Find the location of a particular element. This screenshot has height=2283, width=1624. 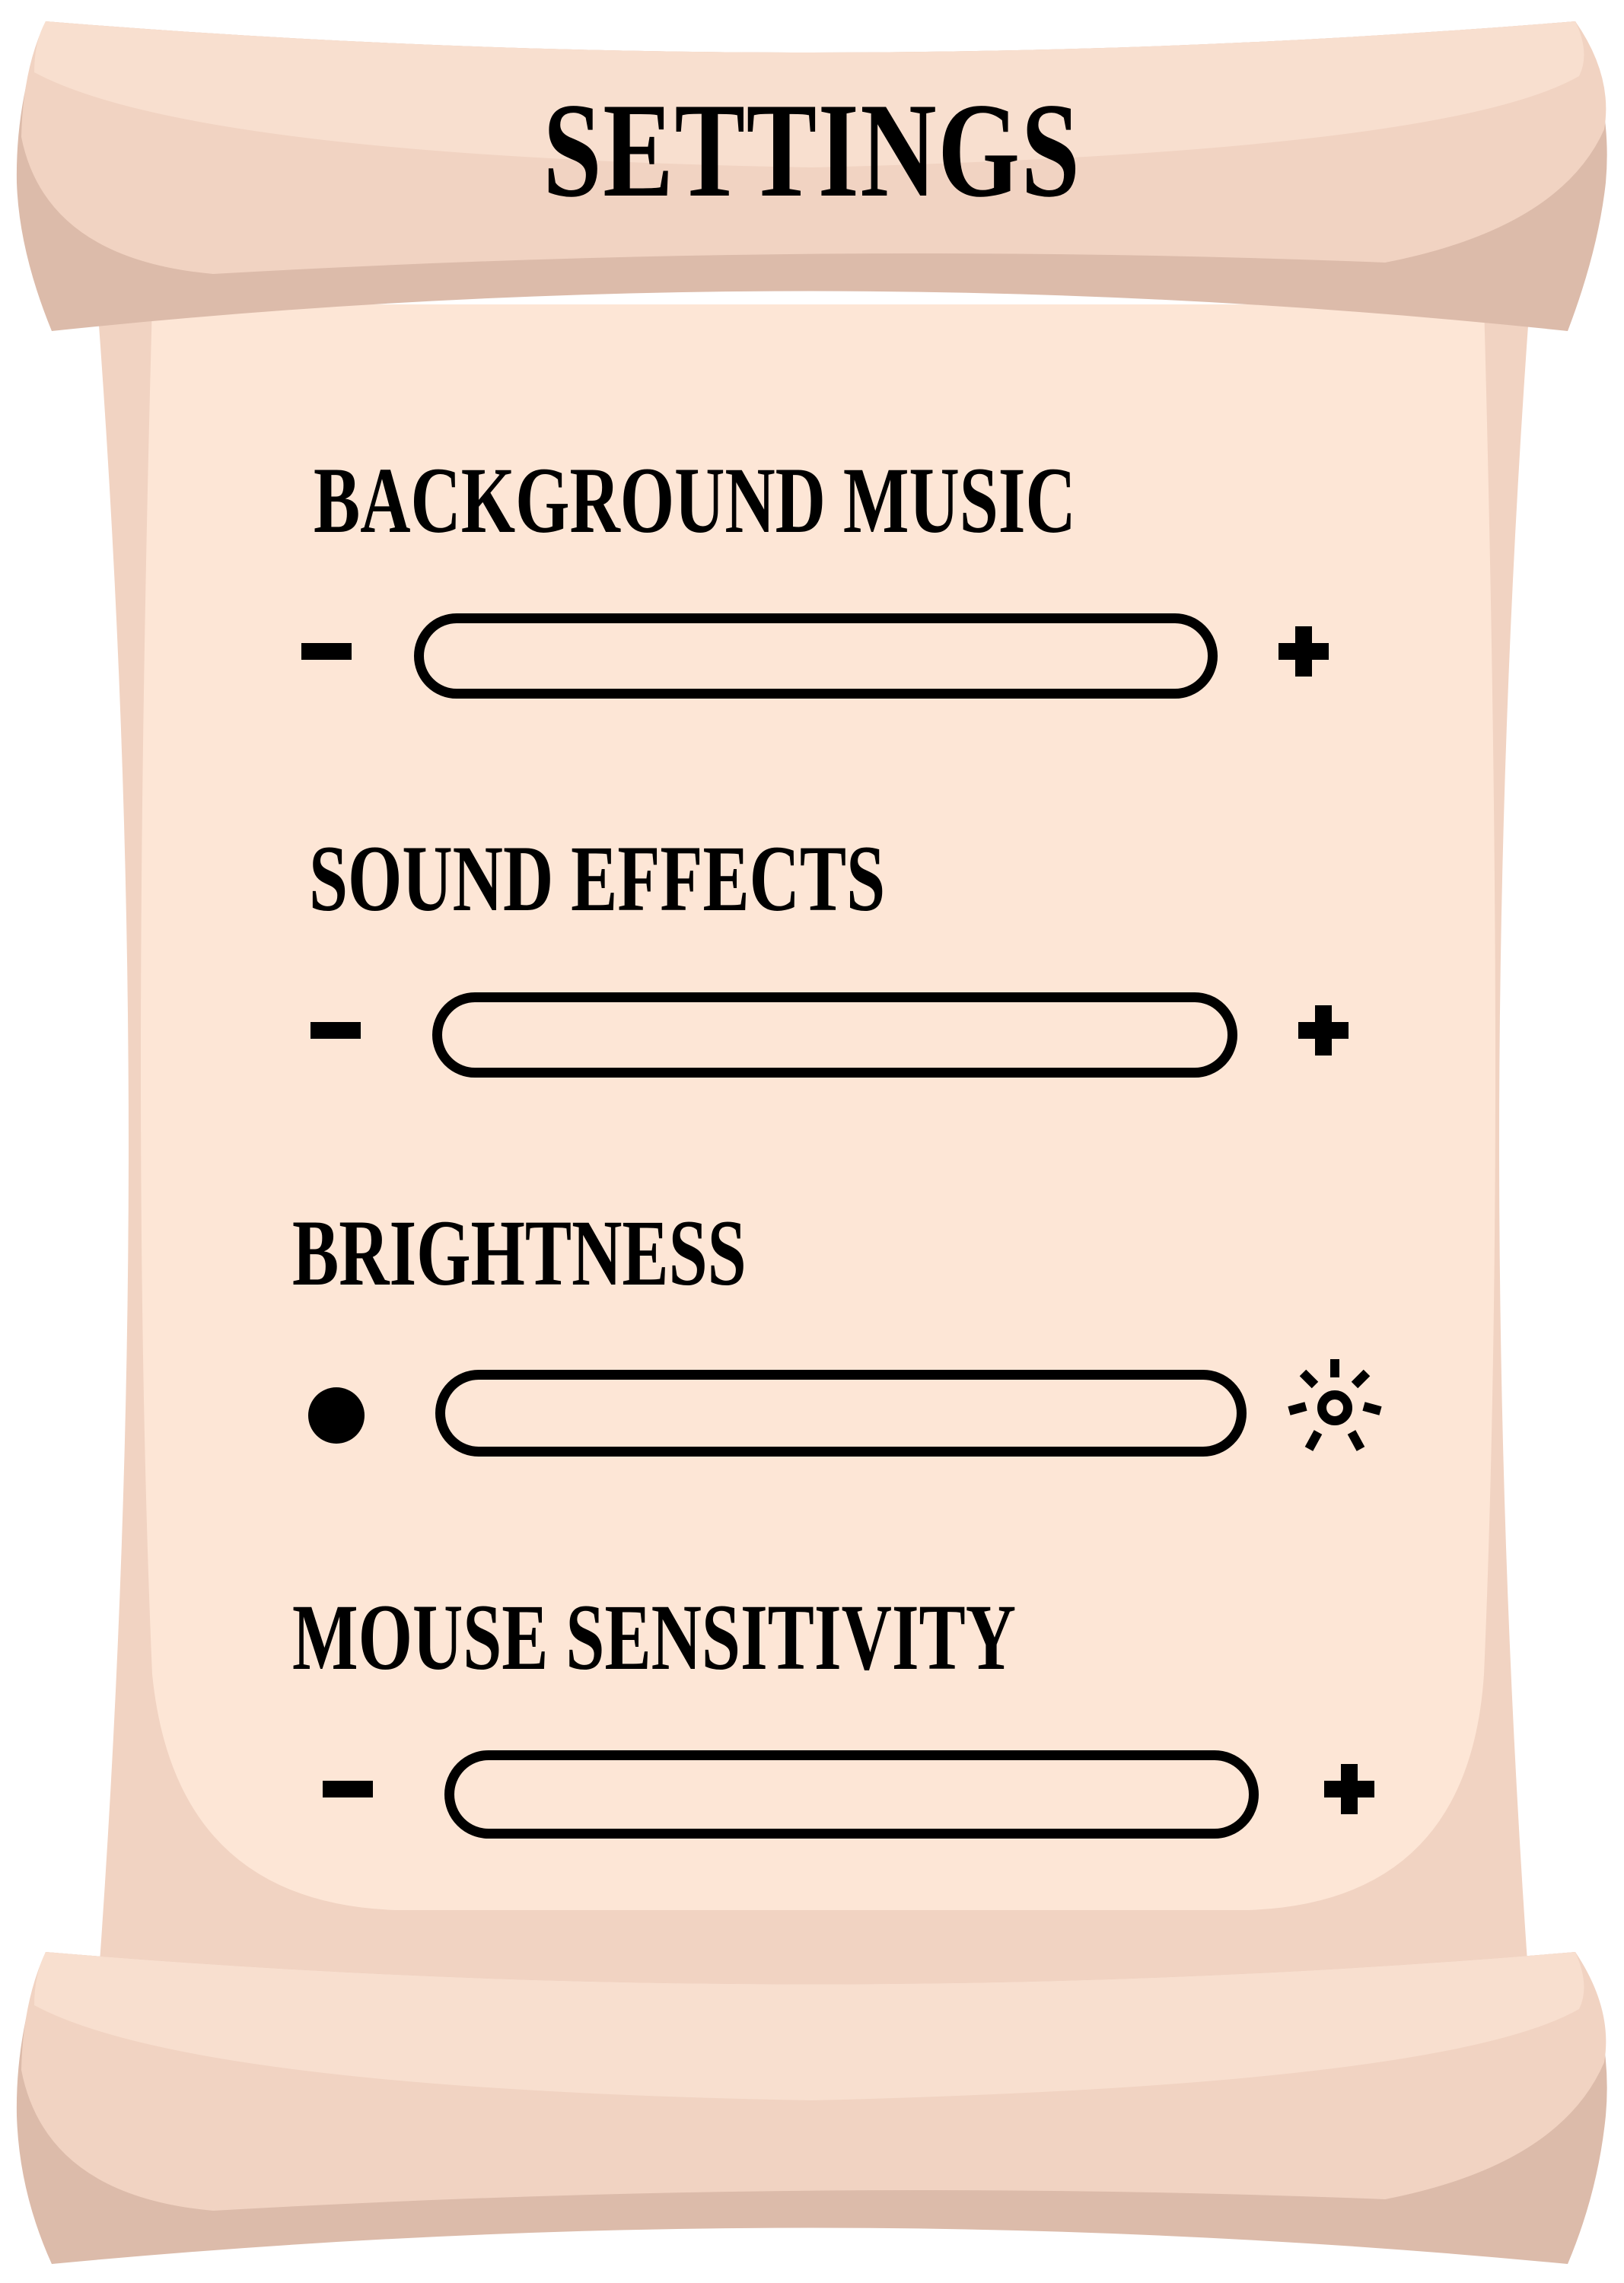

page-title: SETTINGS is located at coordinates (812, 150).